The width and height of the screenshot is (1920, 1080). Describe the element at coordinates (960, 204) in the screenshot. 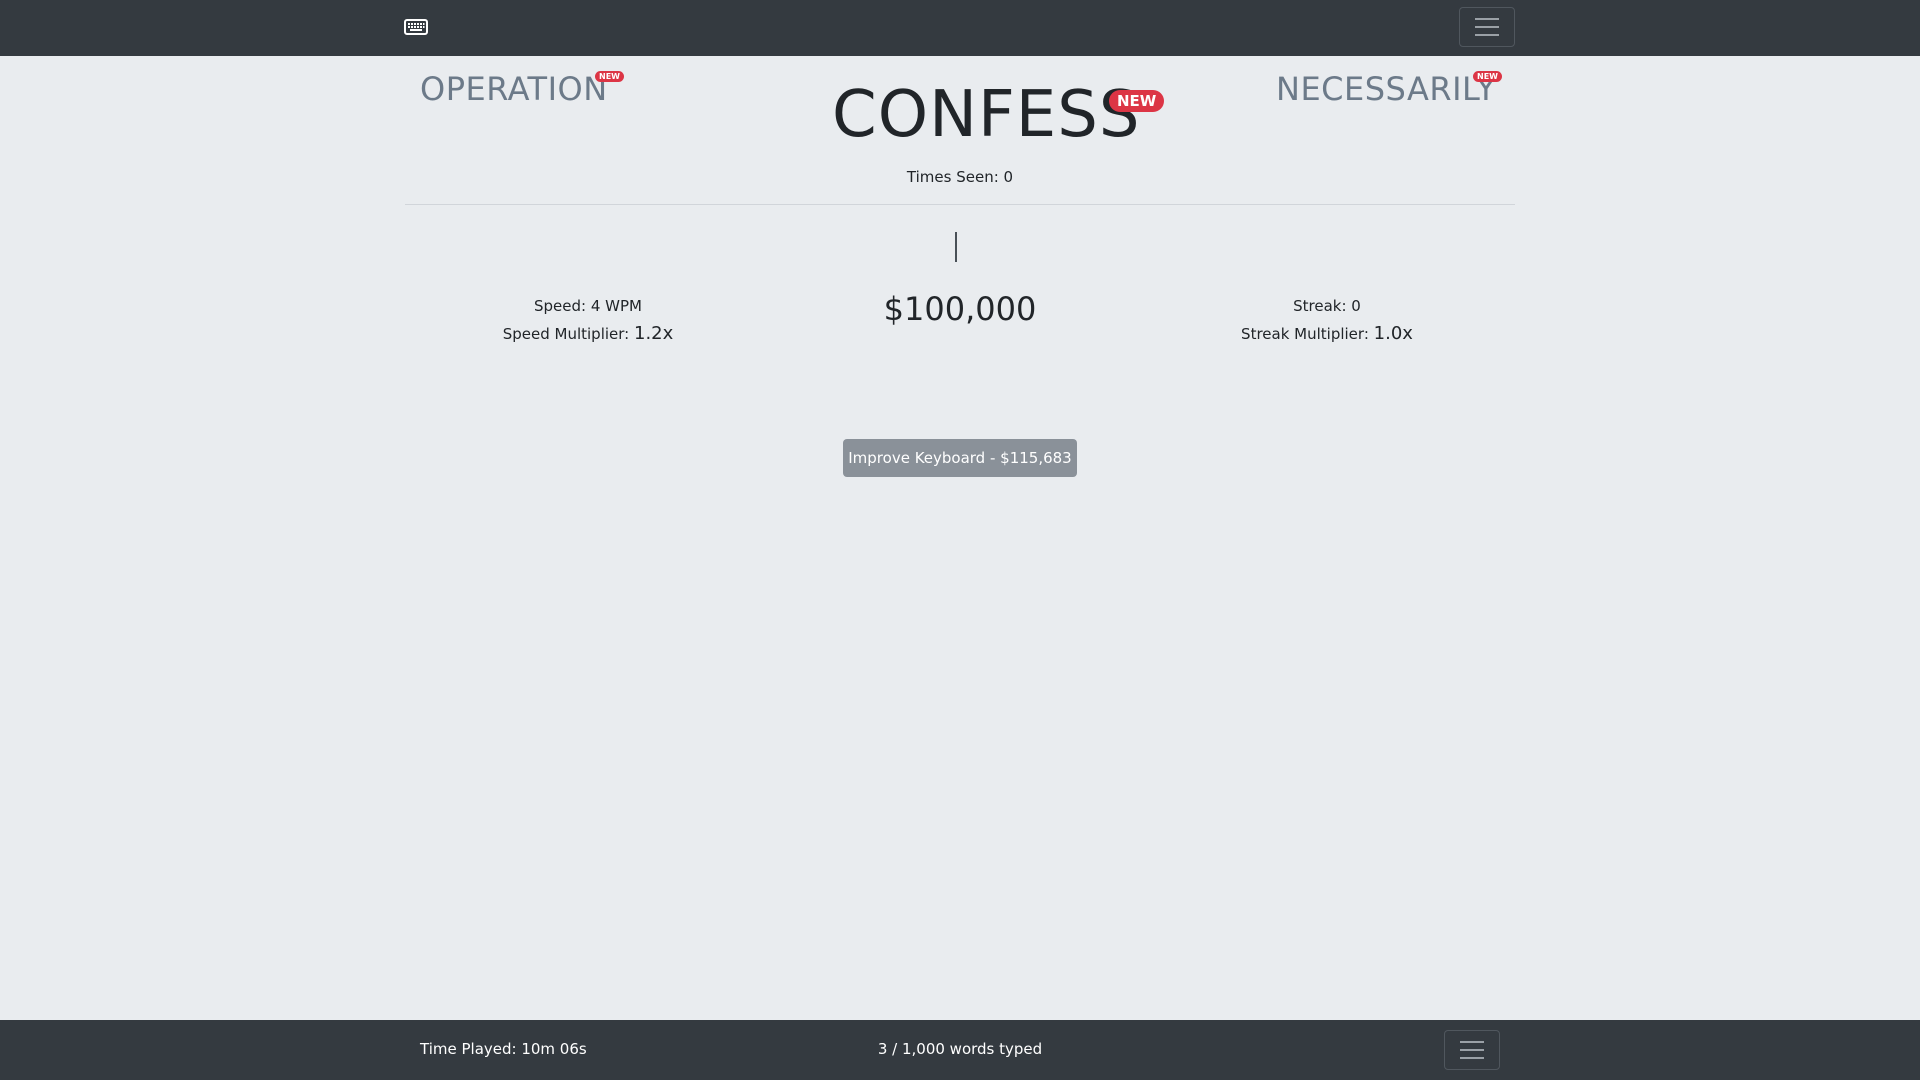

I see `divider` at that location.